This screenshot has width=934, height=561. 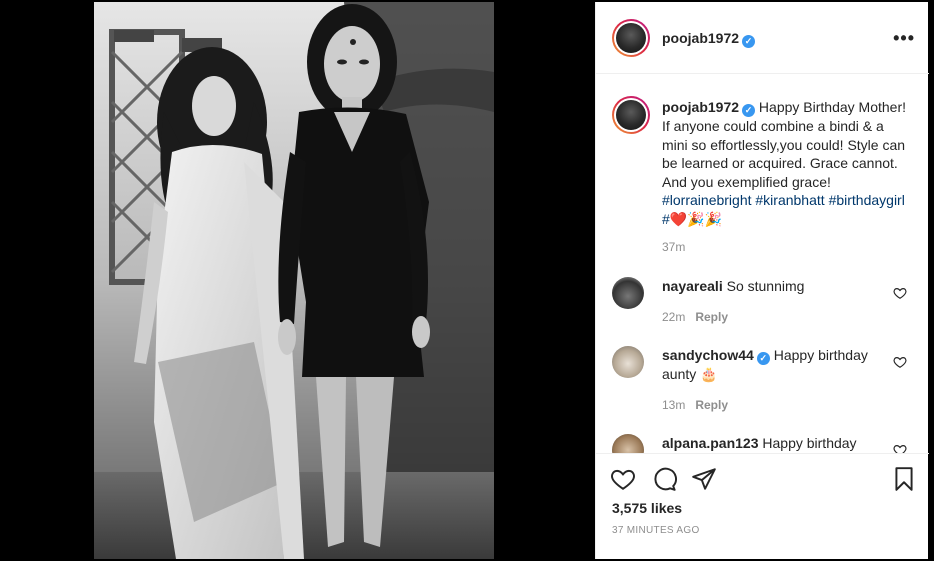 What do you see at coordinates (765, 286) in the screenshot?
I see `comment-text: So stunnimg` at bounding box center [765, 286].